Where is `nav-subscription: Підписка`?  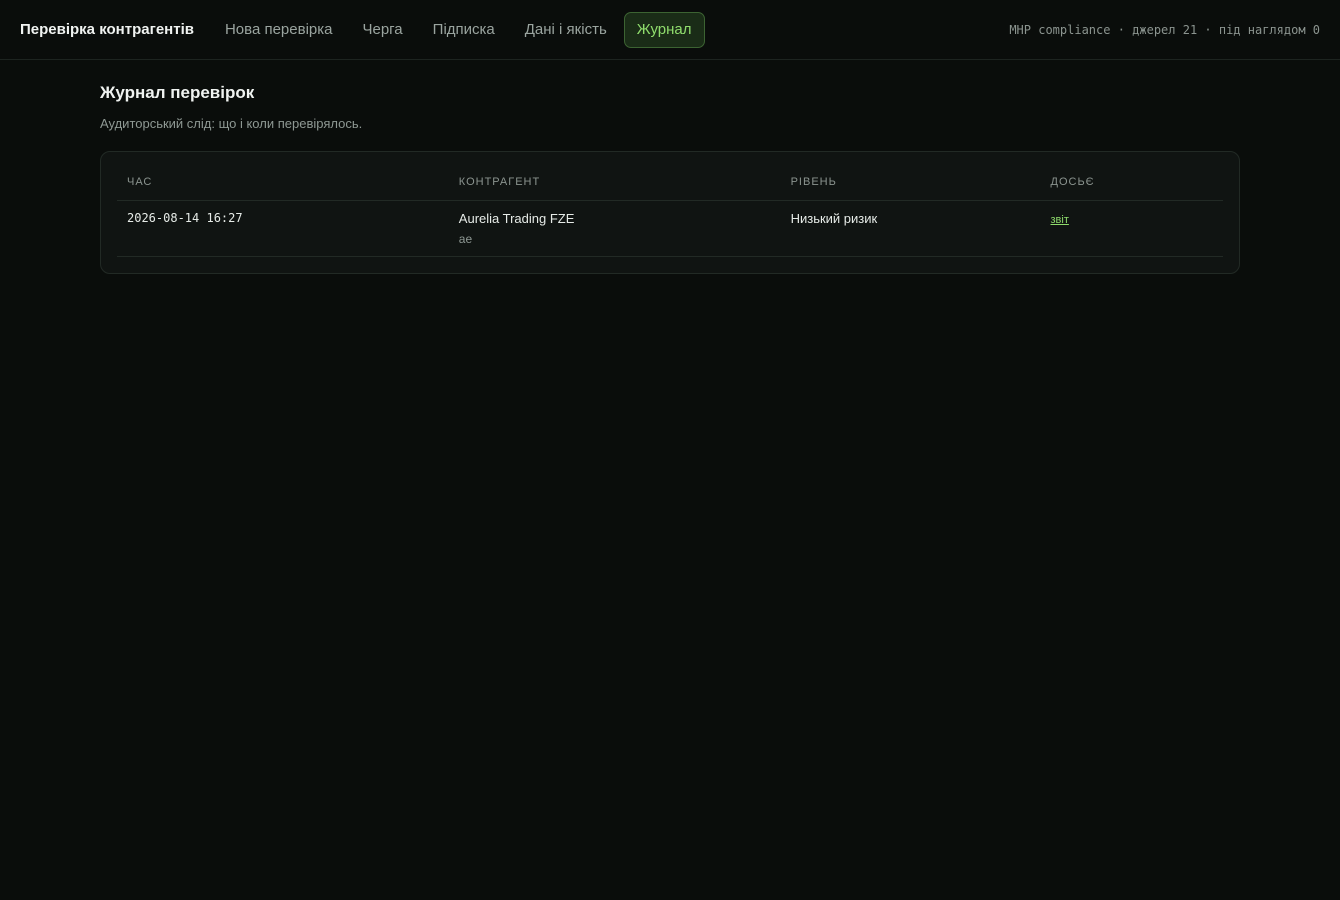 nav-subscription: Підписка is located at coordinates (464, 30).